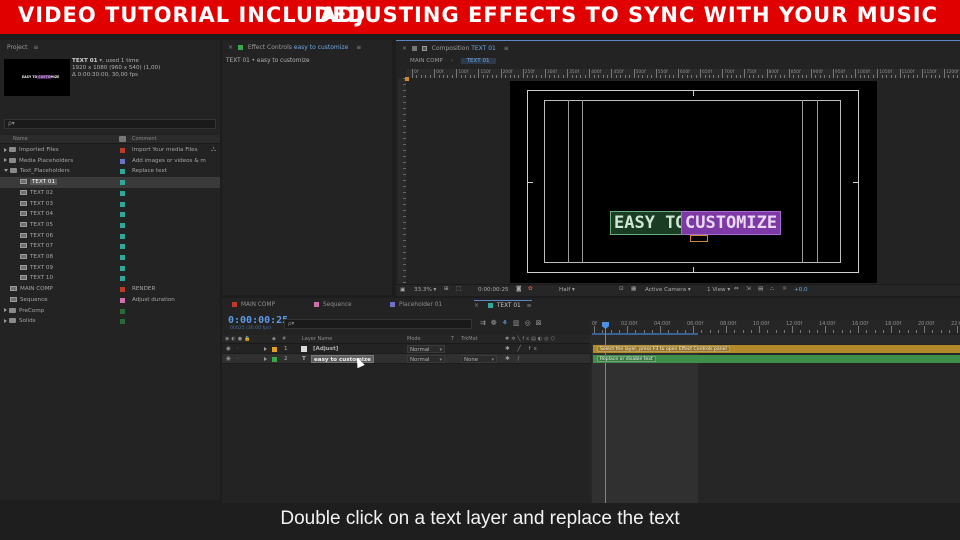 The image size is (960, 540). I want to click on toggle-pixel-icon: ⇔, so click(736, 289).